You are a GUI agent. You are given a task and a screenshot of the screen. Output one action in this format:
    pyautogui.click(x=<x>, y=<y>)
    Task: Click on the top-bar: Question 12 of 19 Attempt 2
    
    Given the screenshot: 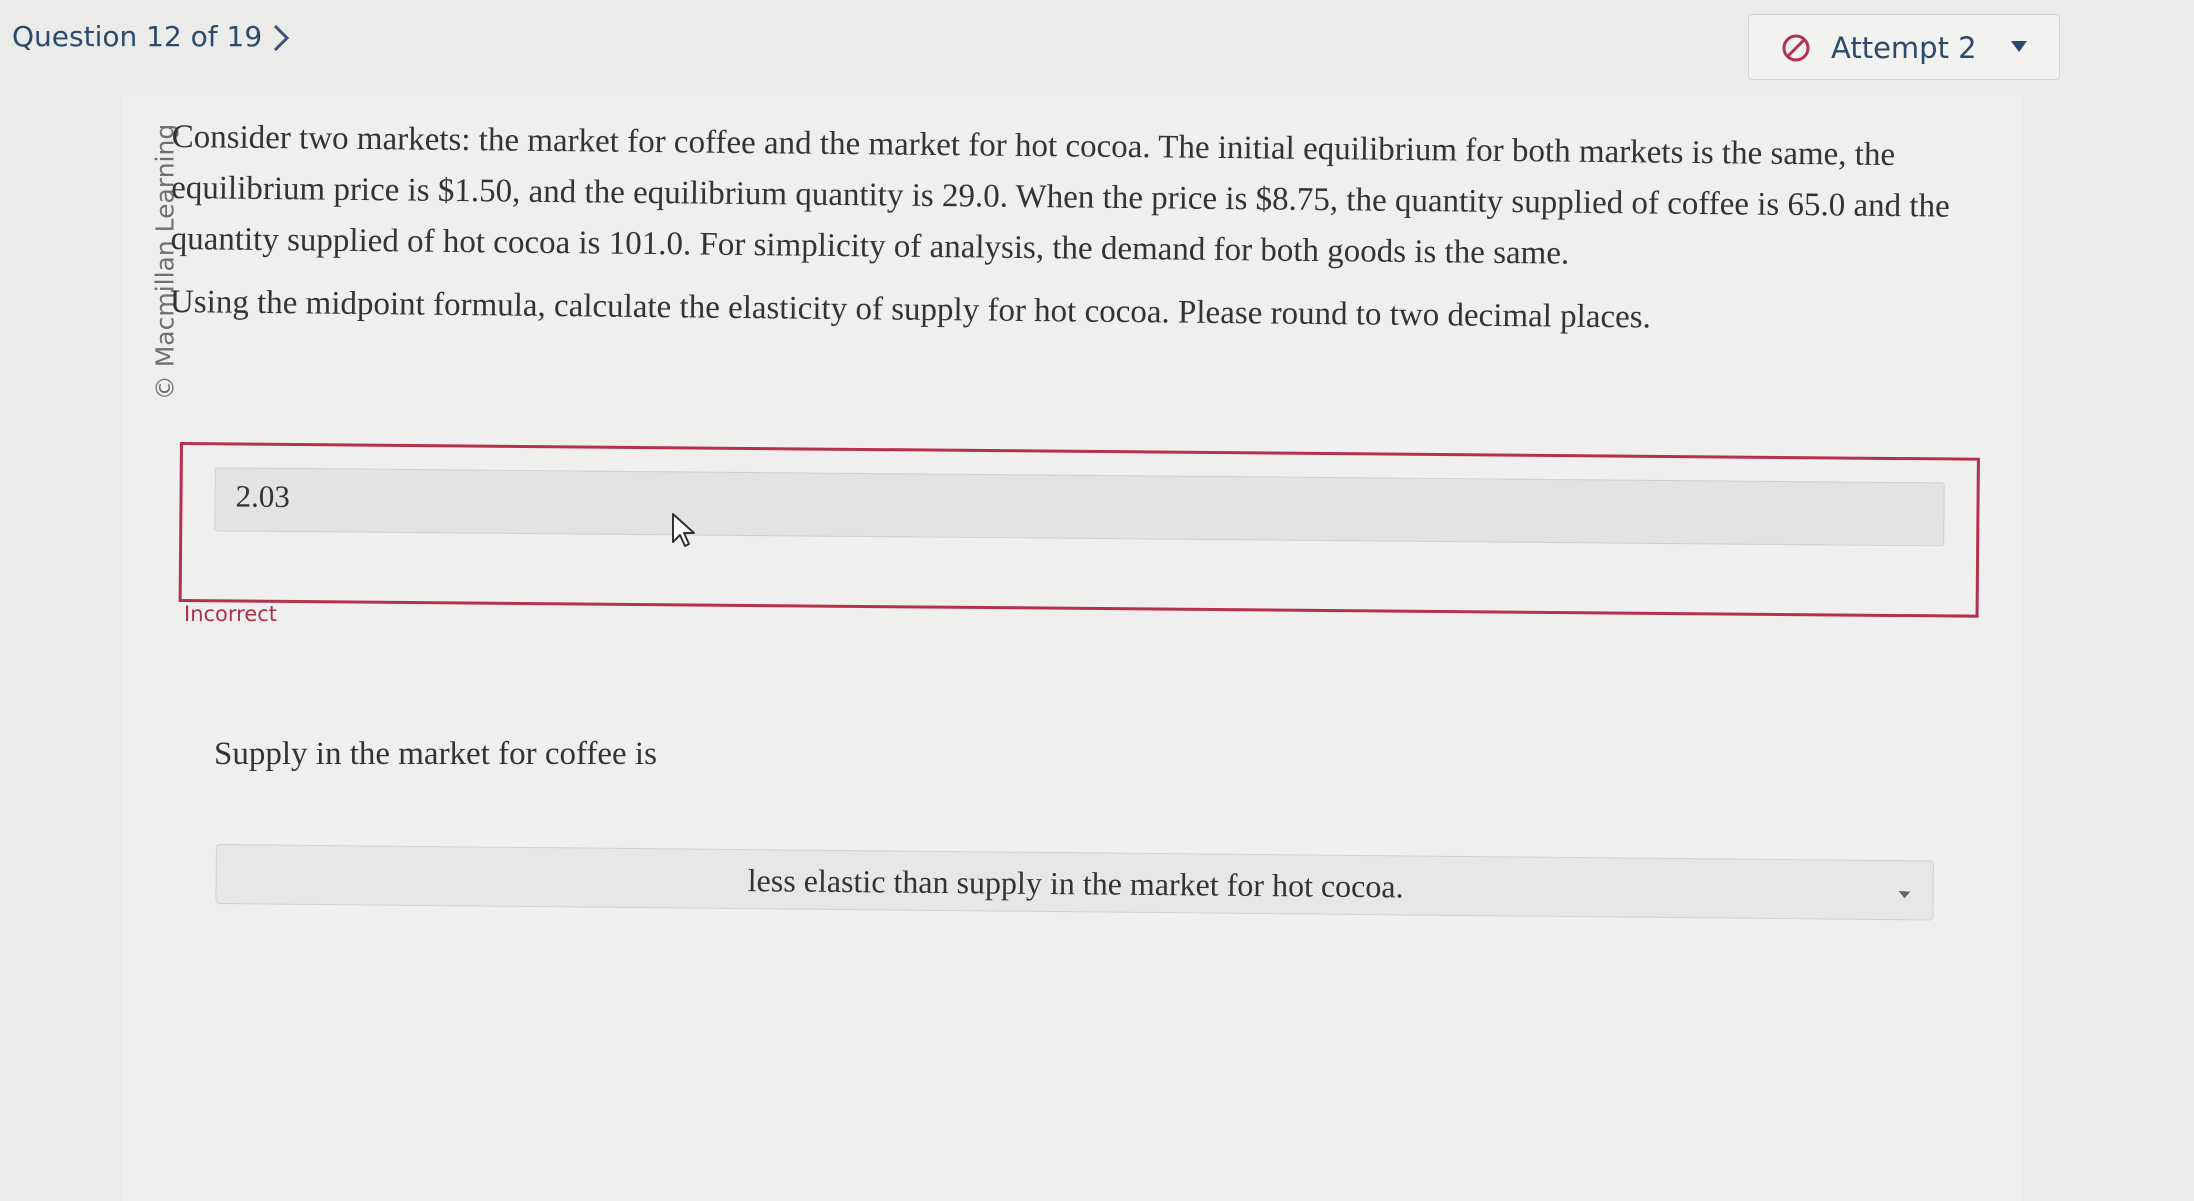 What is the action you would take?
    pyautogui.click(x=1097, y=46)
    